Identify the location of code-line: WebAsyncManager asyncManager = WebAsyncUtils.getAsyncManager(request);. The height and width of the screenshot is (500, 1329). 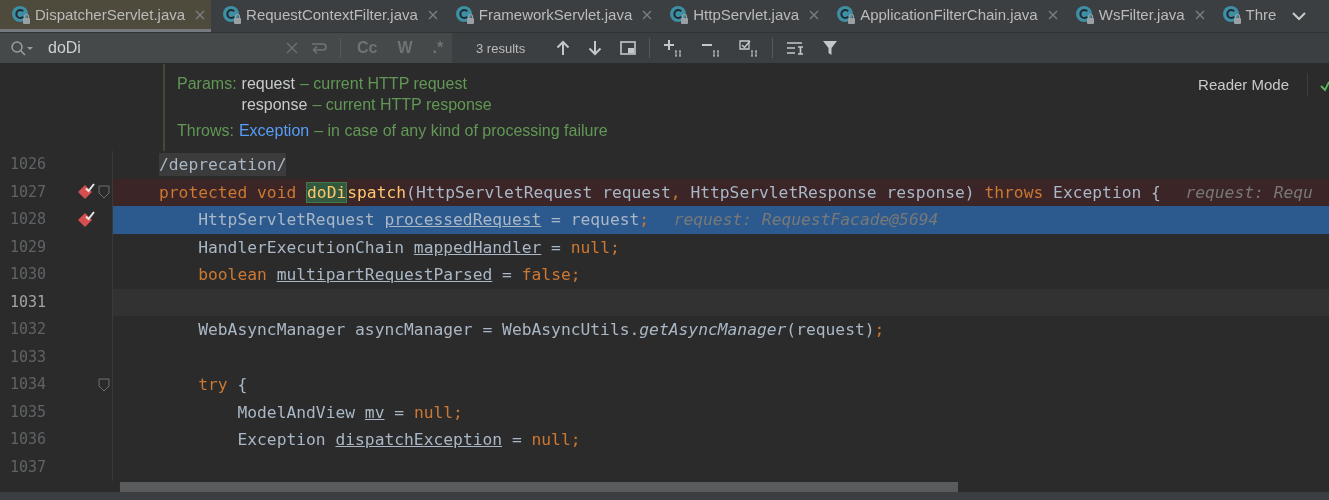
(541, 330).